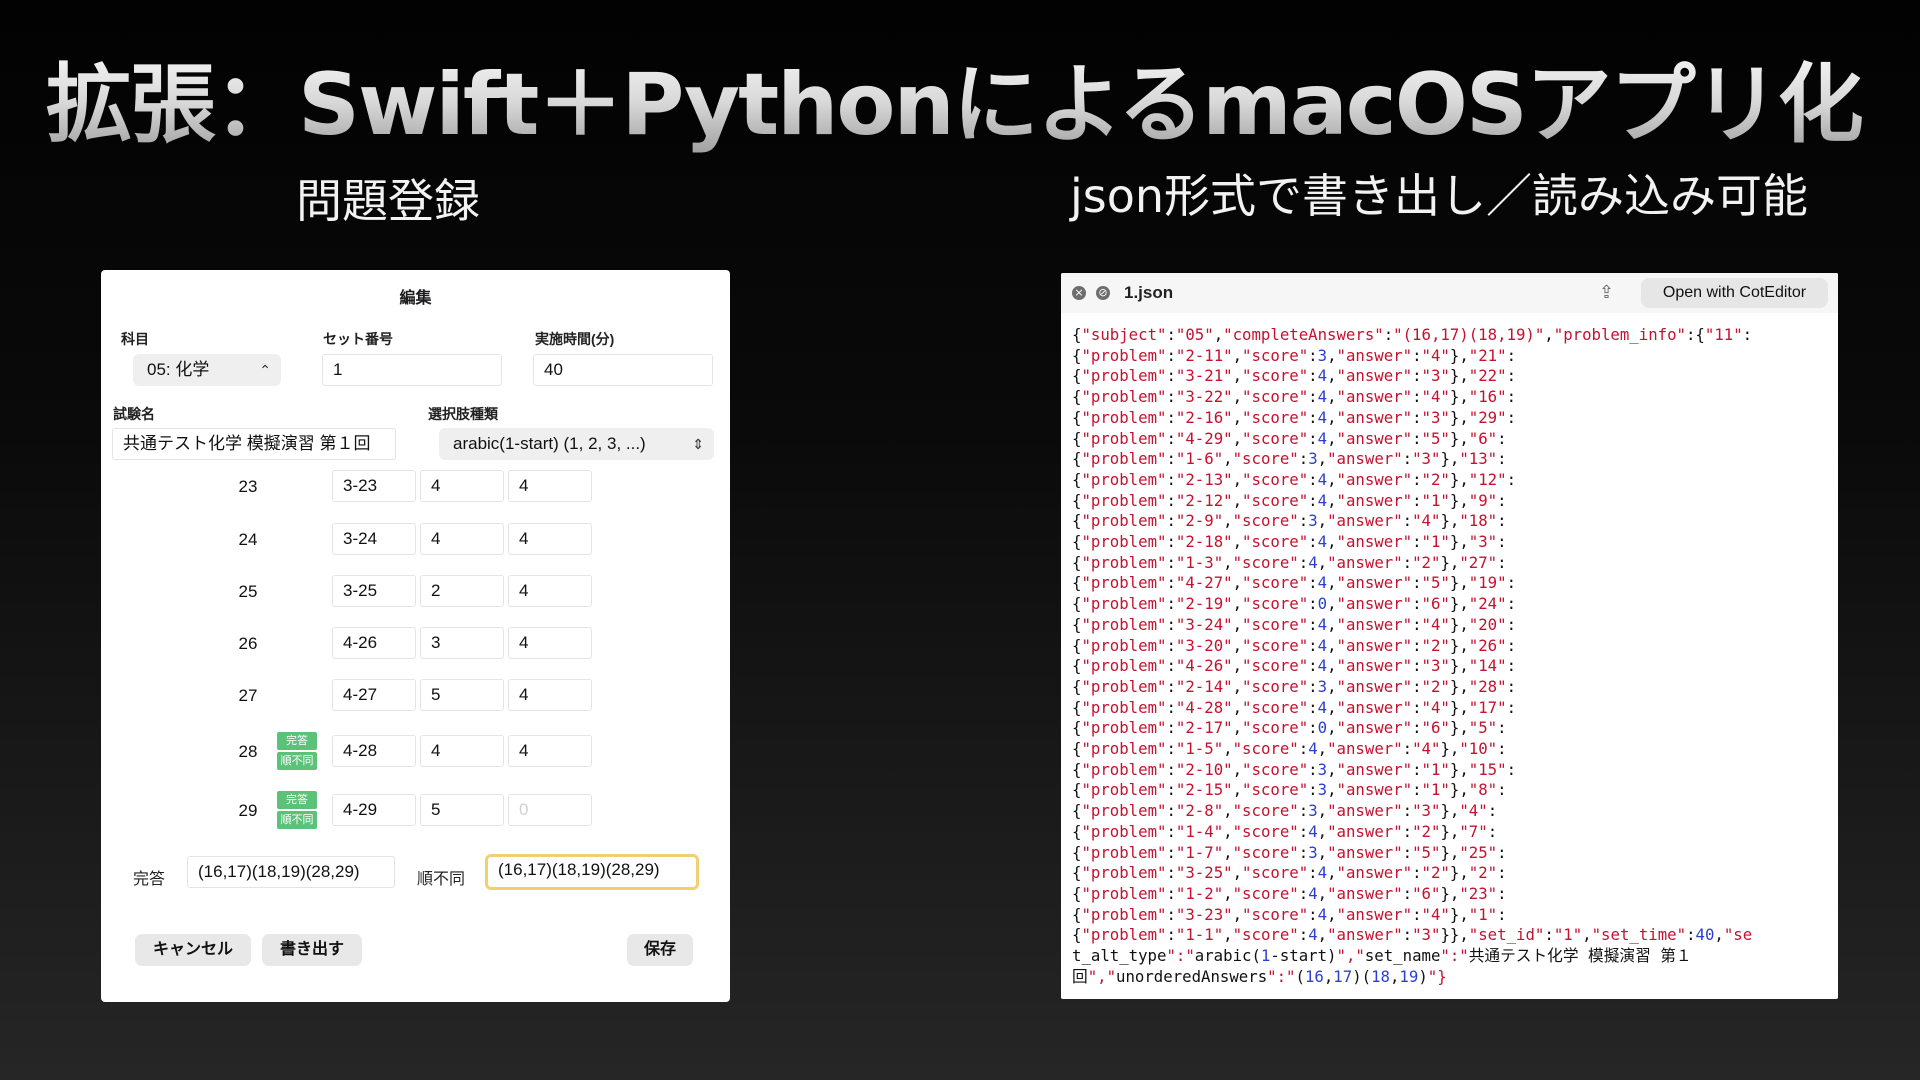 Image resolution: width=1920 pixels, height=1080 pixels. Describe the element at coordinates (415, 298) in the screenshot. I see `window-title: 編集` at that location.